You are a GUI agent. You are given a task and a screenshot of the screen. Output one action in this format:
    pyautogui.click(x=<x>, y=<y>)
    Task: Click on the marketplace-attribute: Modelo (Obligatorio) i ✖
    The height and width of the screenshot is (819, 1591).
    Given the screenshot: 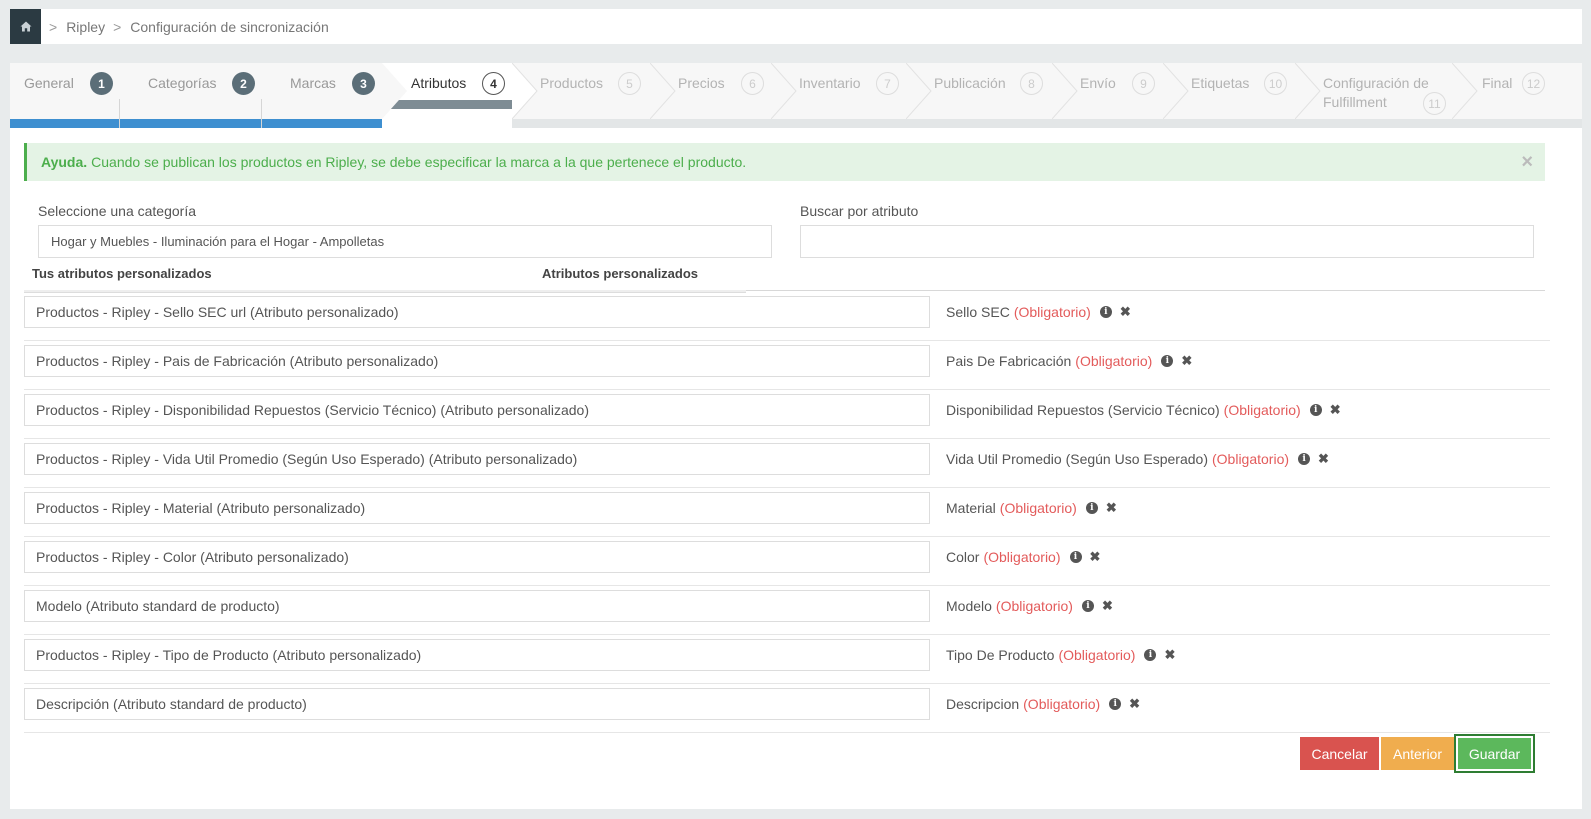 What is the action you would take?
    pyautogui.click(x=1029, y=606)
    